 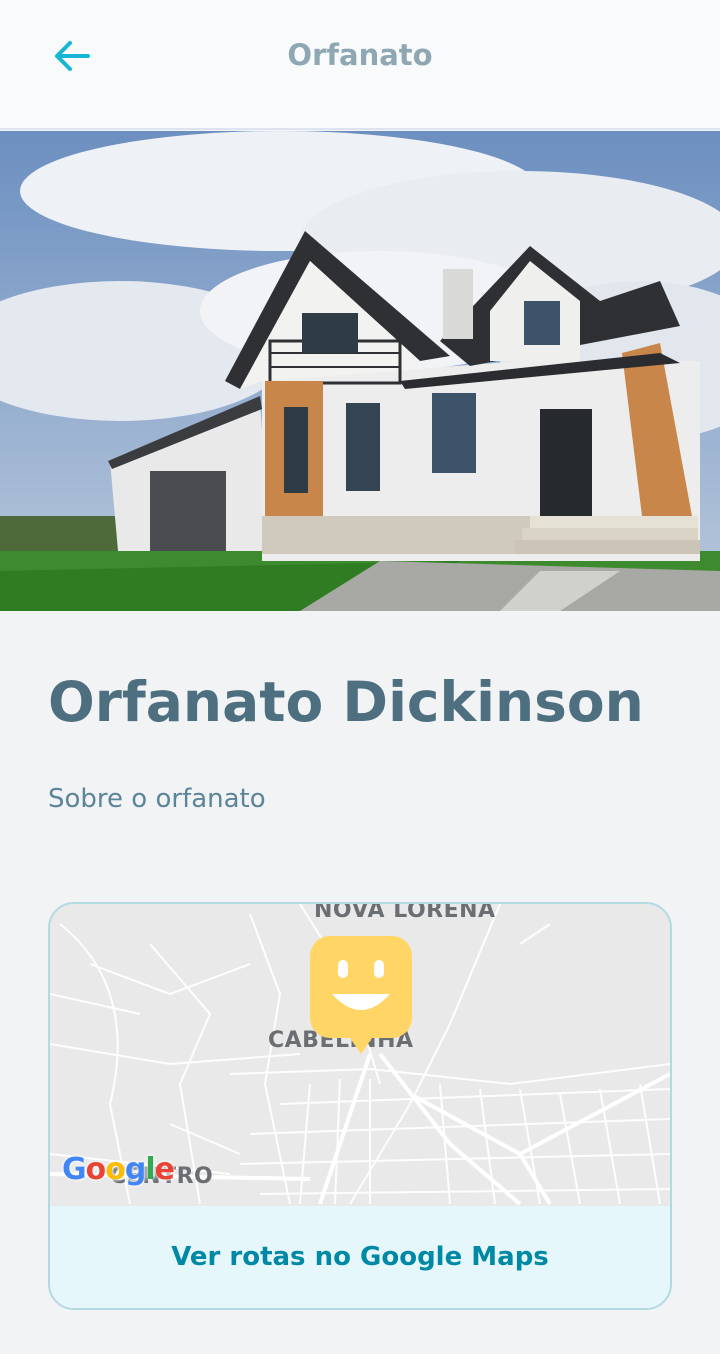 What do you see at coordinates (346, 702) in the screenshot?
I see `orphanage-name: Orfanato Dickinson` at bounding box center [346, 702].